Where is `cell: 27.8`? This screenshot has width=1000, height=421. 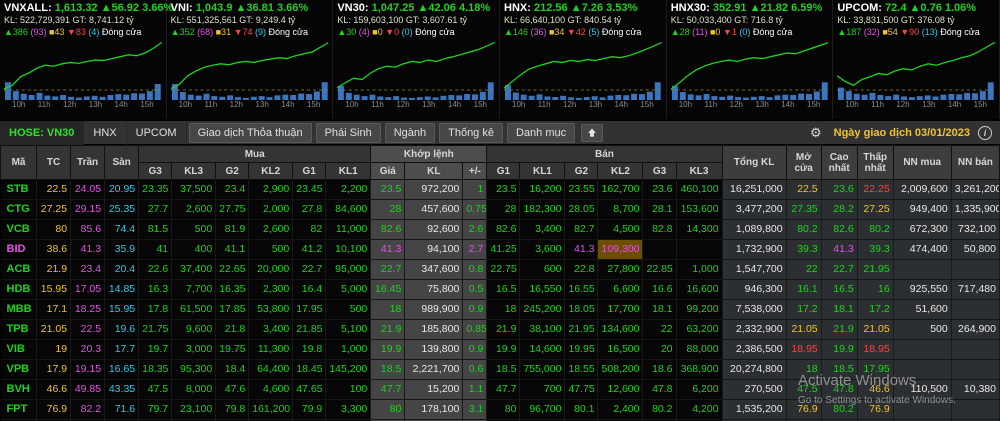
cell: 27.8 is located at coordinates (309, 209).